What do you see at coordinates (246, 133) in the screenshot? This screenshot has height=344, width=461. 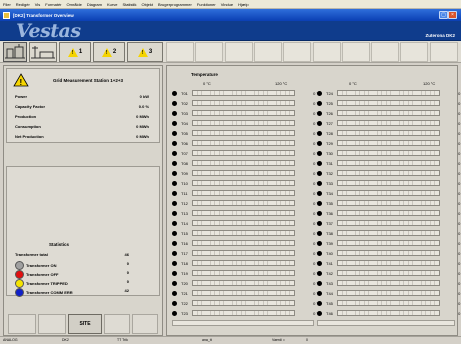 I see `temperature-row: T050 °C` at bounding box center [246, 133].